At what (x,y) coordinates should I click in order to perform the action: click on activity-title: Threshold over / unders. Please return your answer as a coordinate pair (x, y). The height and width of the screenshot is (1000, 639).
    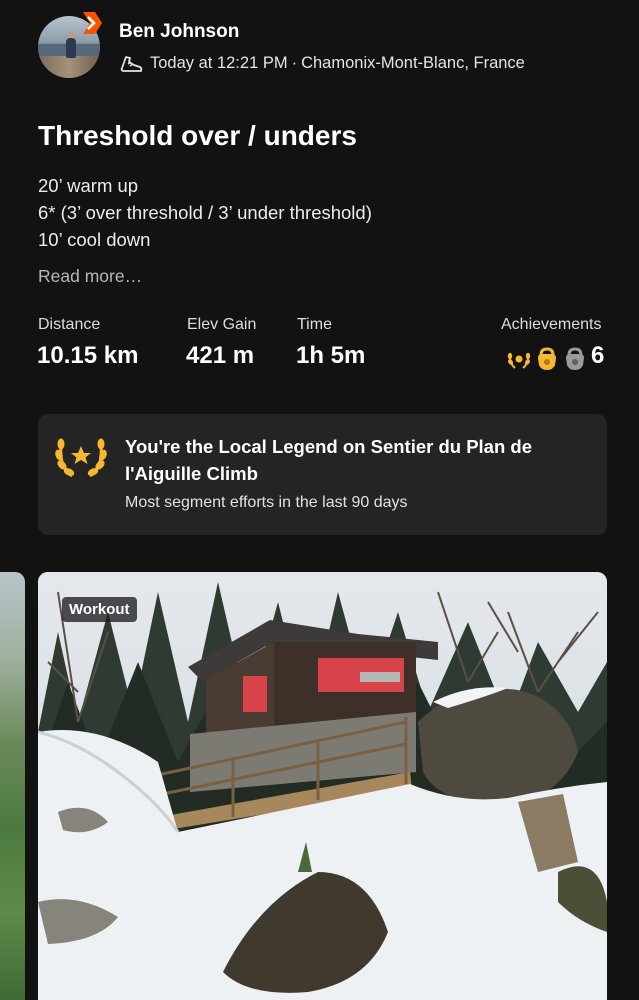
    Looking at the image, I should click on (197, 136).